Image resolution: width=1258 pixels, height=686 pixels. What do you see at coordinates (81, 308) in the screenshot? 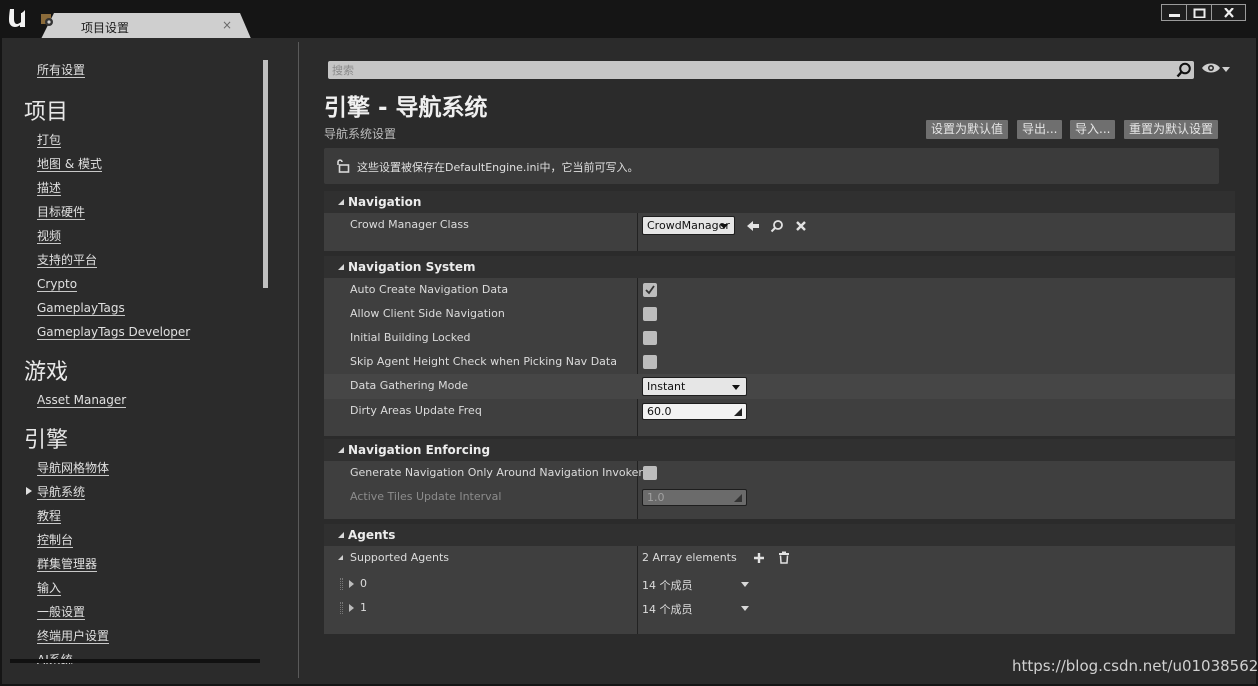
I see `nav-item: GameplayTags` at bounding box center [81, 308].